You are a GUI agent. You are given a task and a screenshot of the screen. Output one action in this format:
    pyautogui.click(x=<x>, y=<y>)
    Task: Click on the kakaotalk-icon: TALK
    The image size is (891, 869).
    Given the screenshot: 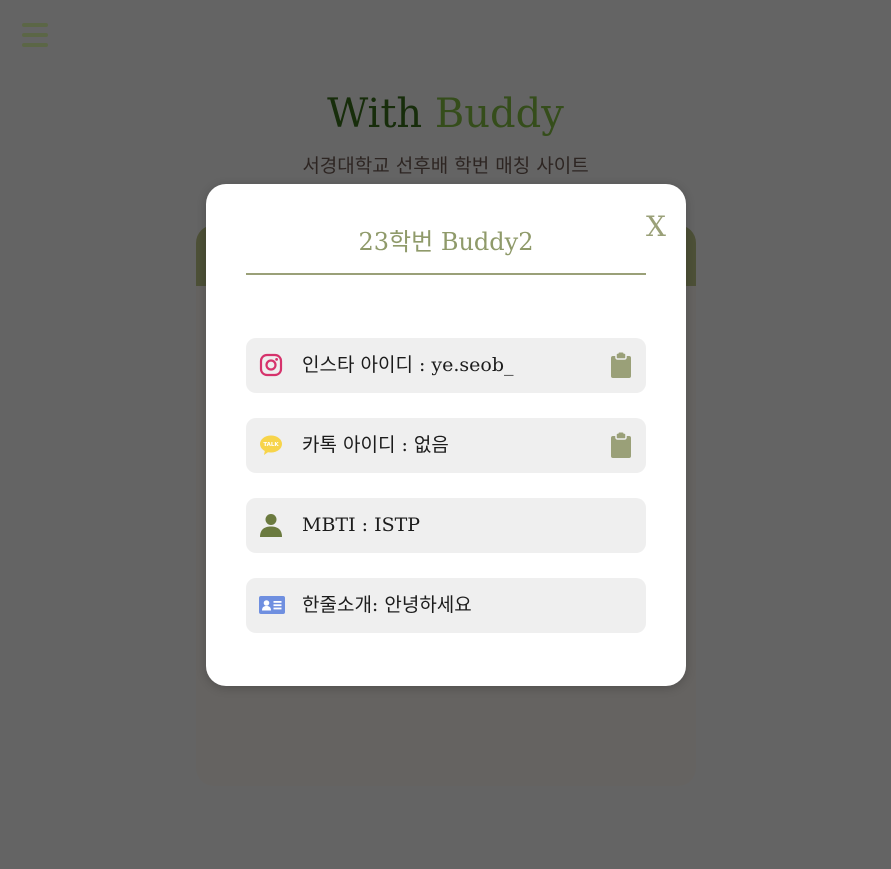 What is the action you would take?
    pyautogui.click(x=271, y=445)
    